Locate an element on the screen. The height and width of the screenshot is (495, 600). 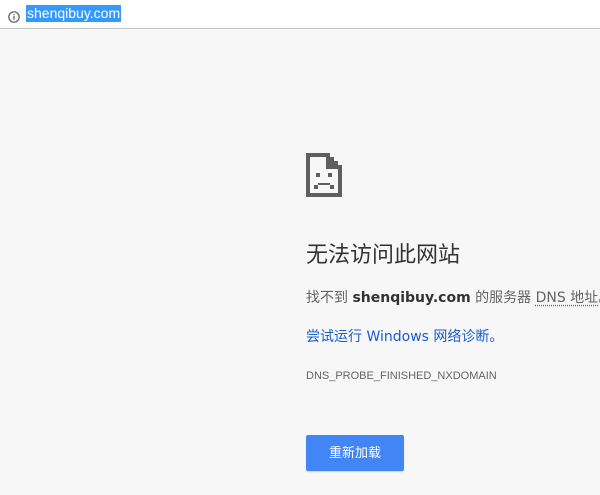
address-bar: shenqibuy.com is located at coordinates (300, 14).